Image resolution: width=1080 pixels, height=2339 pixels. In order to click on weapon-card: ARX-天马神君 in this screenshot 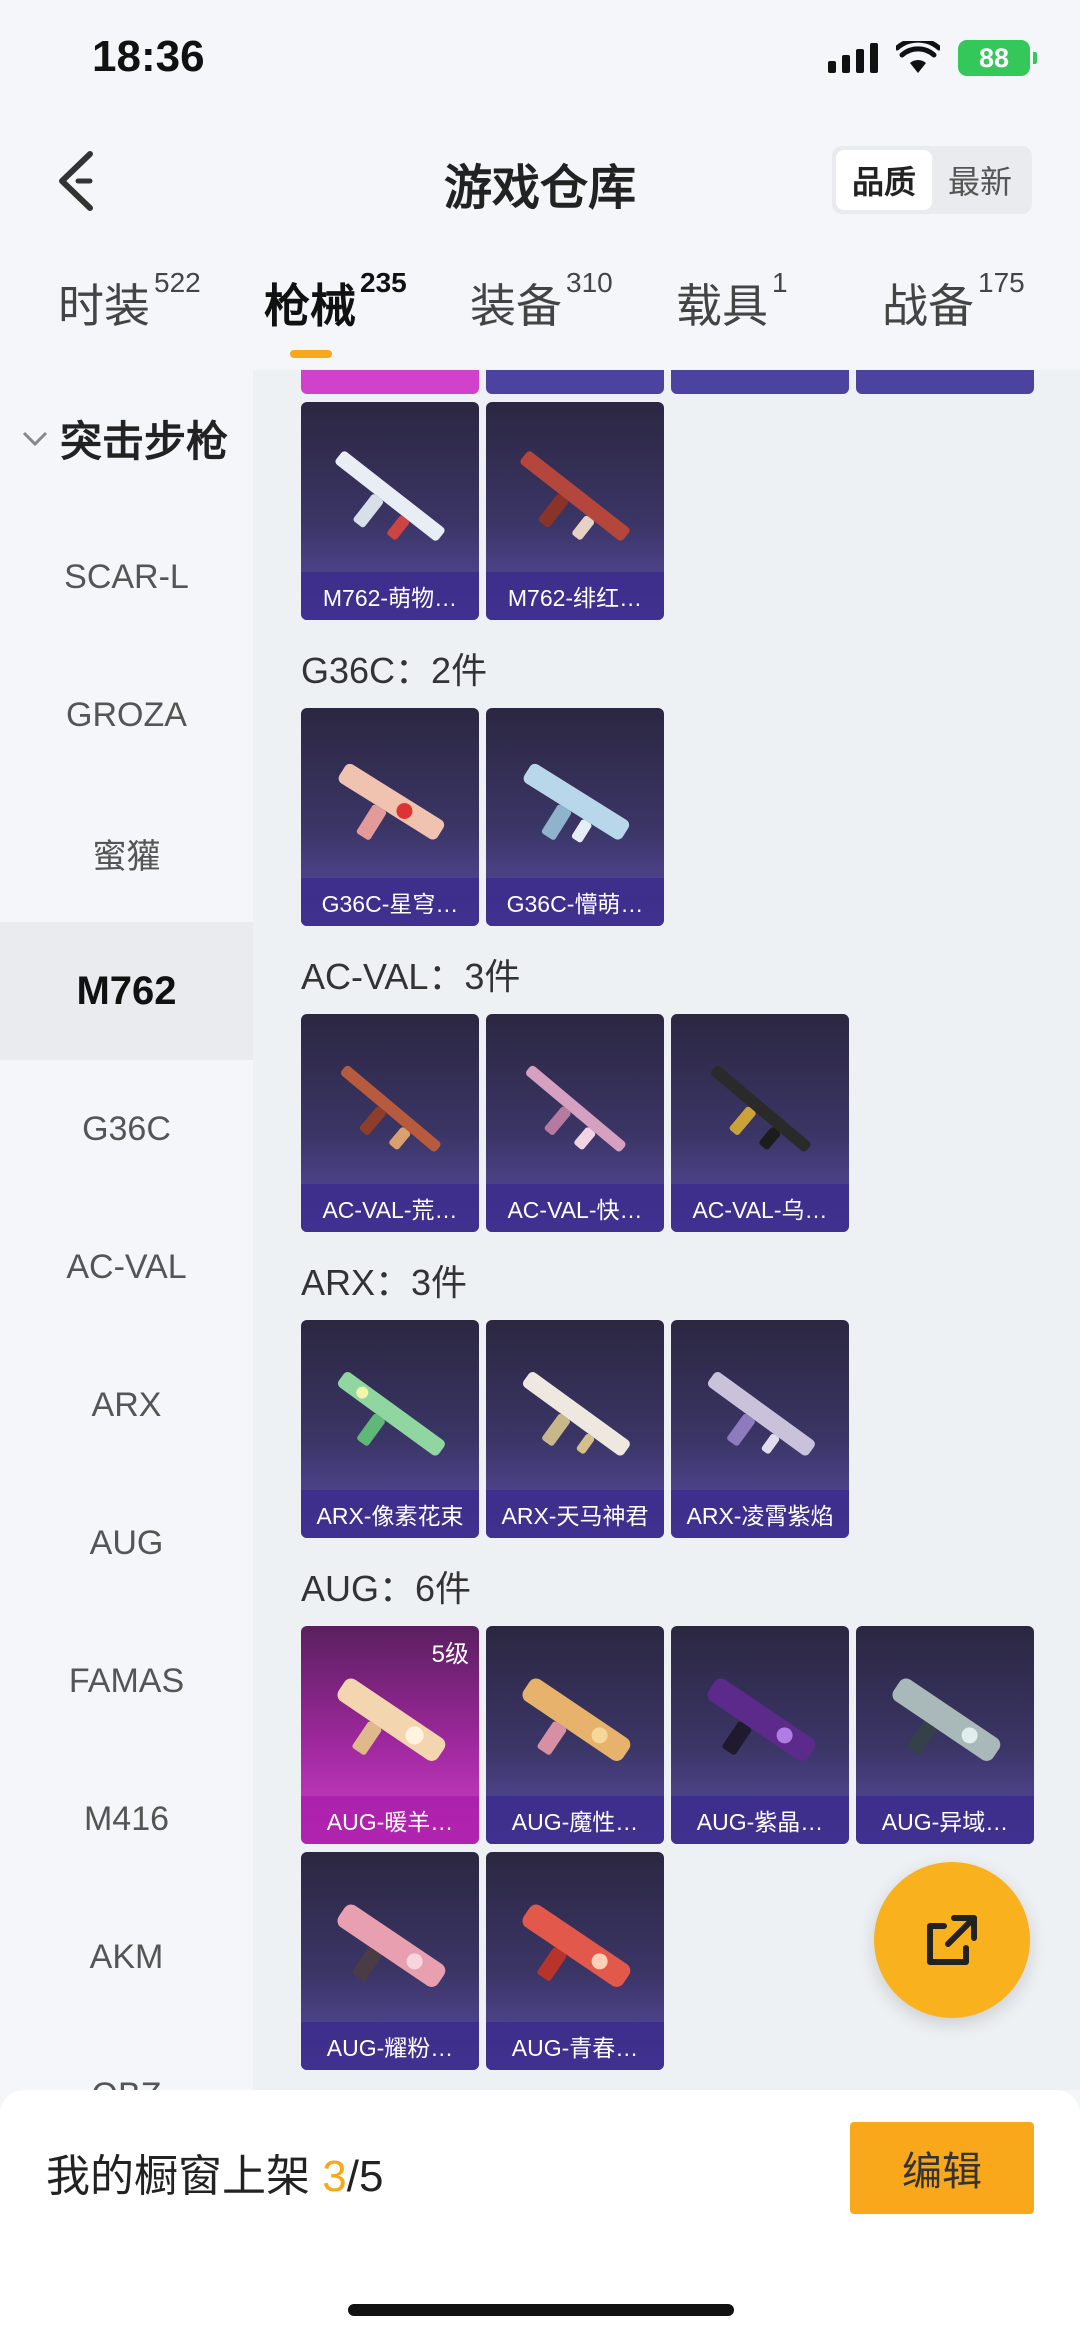, I will do `click(575, 1429)`.